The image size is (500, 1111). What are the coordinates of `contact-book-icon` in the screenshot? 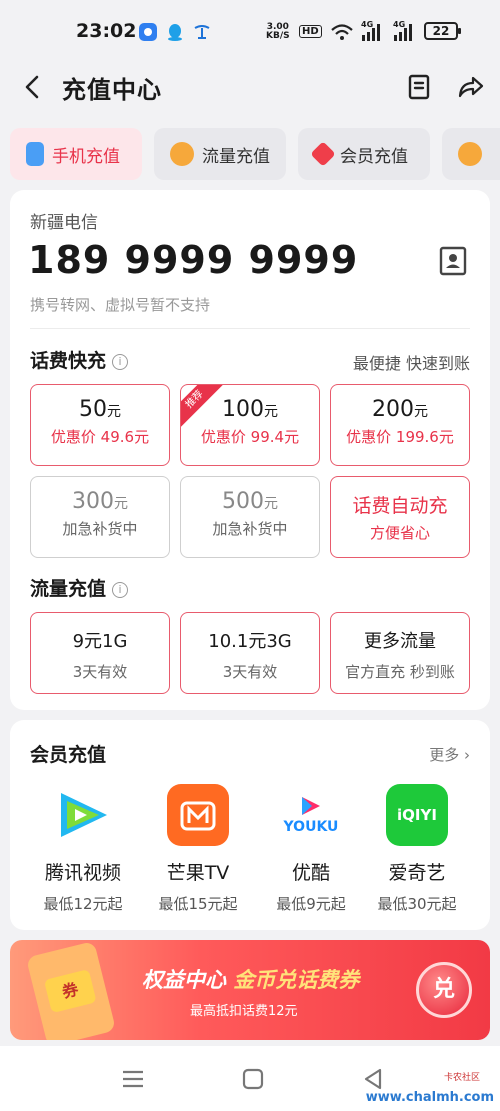 It's located at (453, 261).